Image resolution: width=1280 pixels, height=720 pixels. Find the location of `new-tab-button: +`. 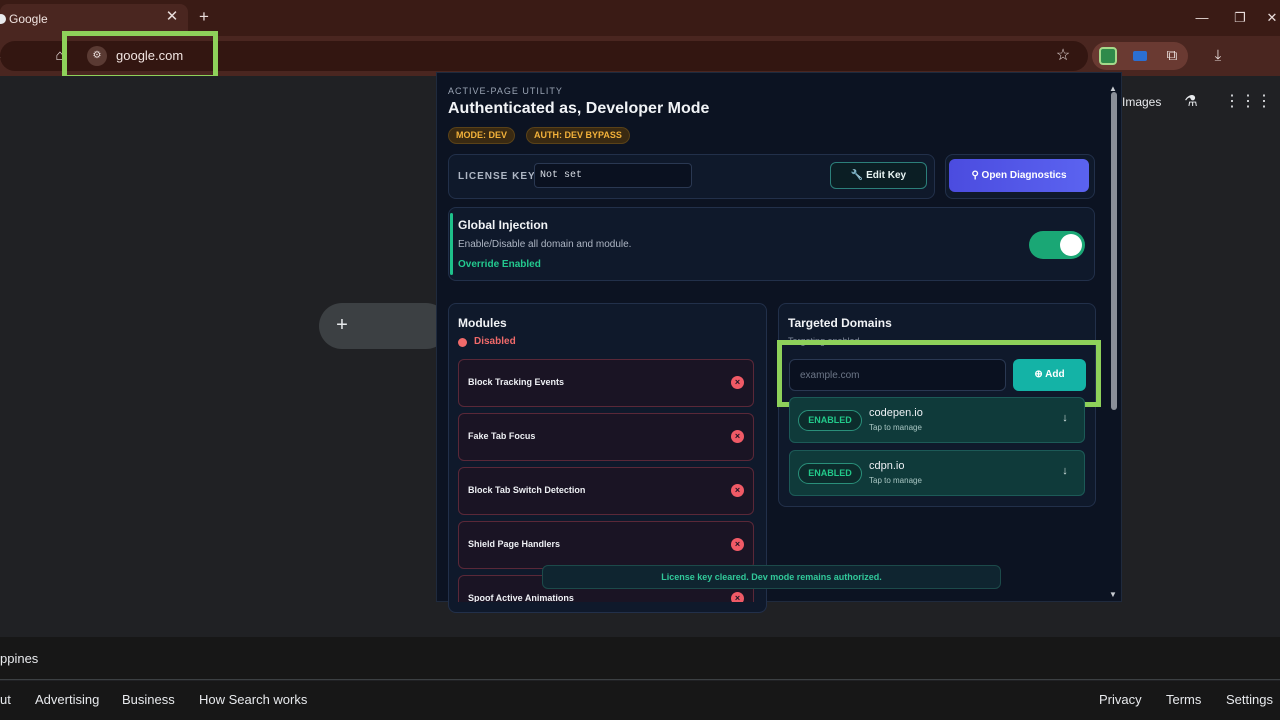

new-tab-button: + is located at coordinates (204, 17).